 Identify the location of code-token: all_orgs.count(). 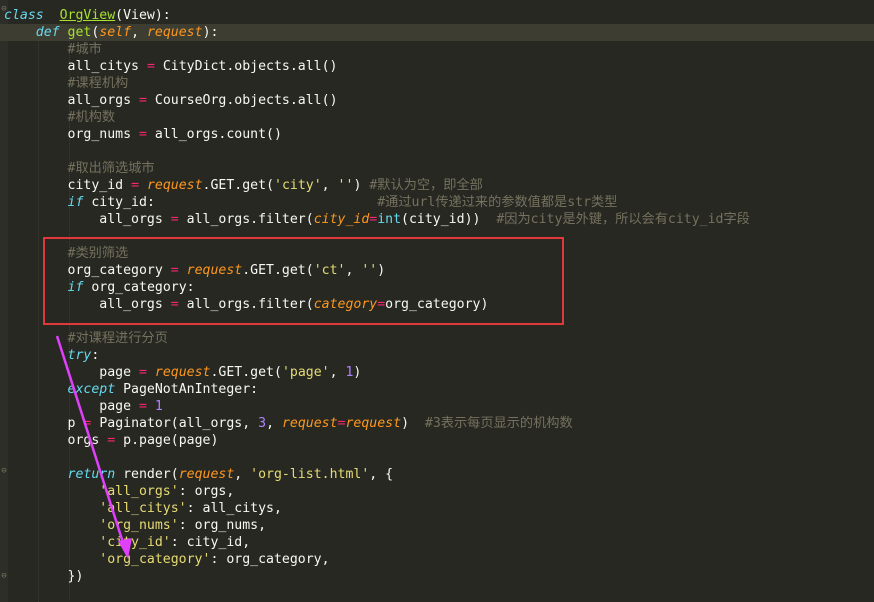
(214, 134).